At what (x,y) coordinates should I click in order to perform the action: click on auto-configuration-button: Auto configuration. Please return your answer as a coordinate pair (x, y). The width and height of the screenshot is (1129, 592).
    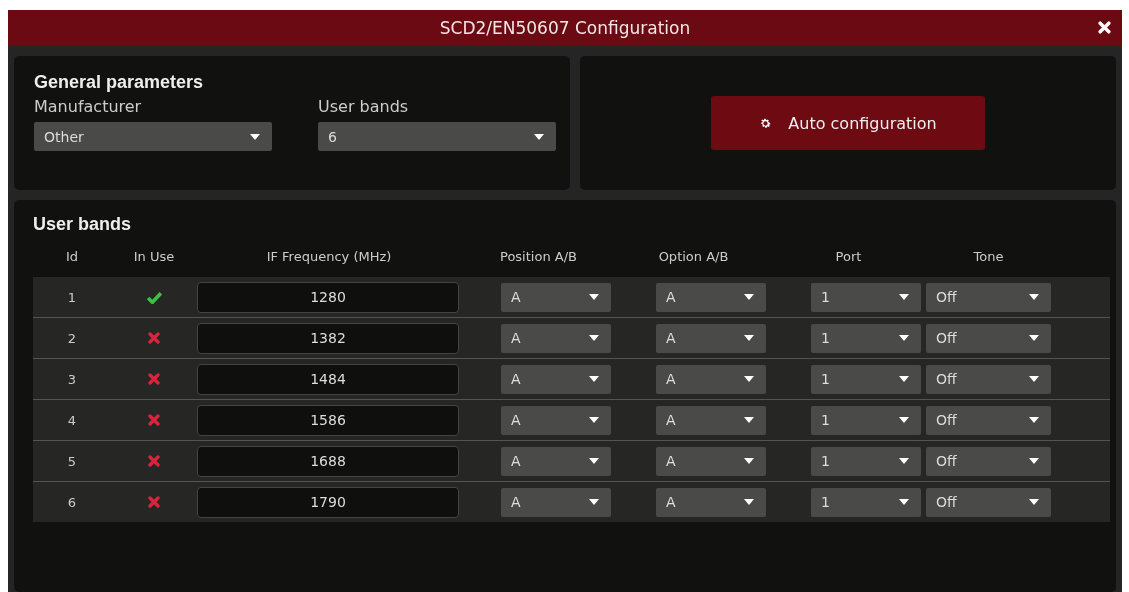
    Looking at the image, I should click on (848, 123).